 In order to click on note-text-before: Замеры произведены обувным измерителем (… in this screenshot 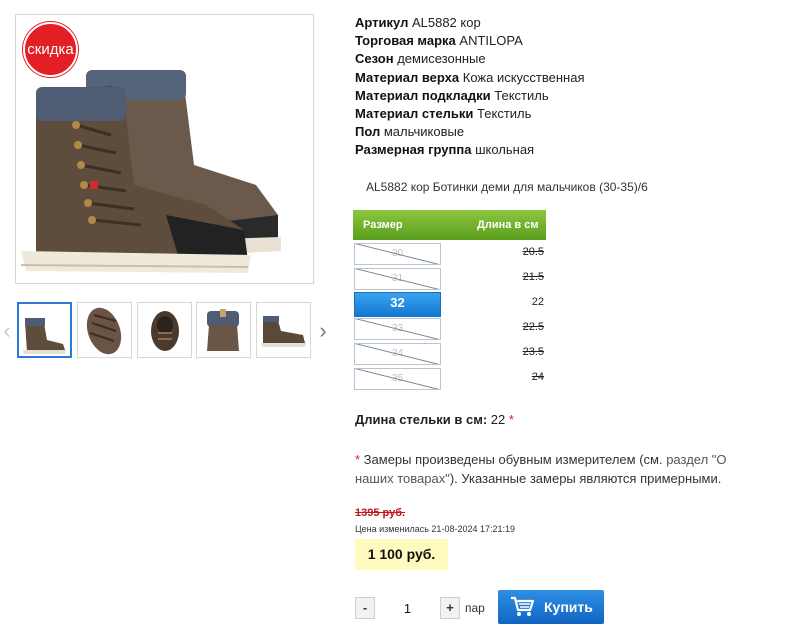, I will do `click(513, 459)`.